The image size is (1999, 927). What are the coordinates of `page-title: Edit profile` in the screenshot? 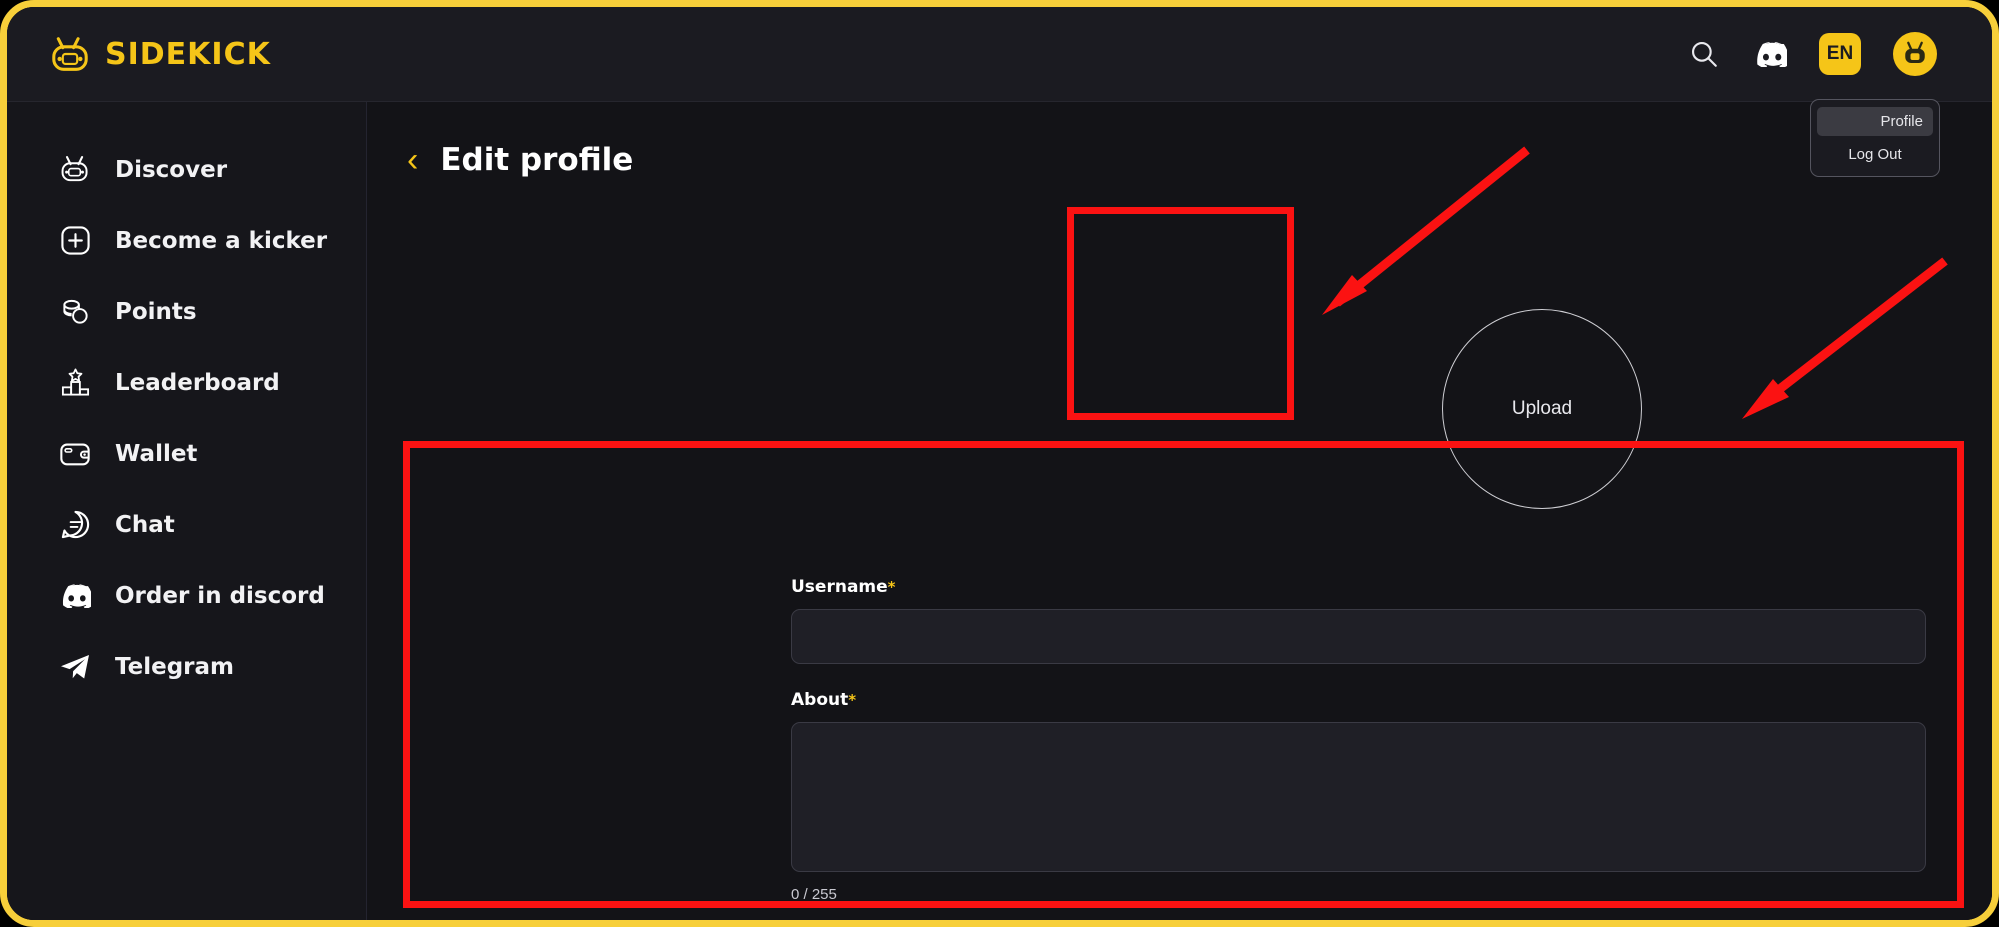 It's located at (537, 160).